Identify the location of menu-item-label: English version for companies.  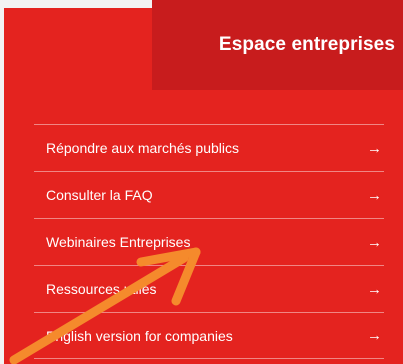
(139, 335).